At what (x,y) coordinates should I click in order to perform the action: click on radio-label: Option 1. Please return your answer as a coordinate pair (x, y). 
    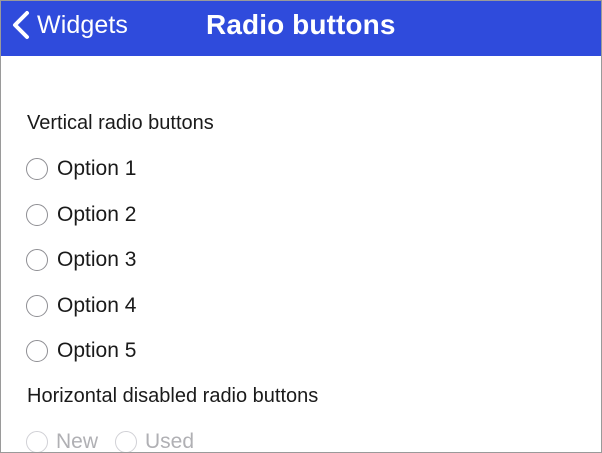
    Looking at the image, I should click on (97, 168).